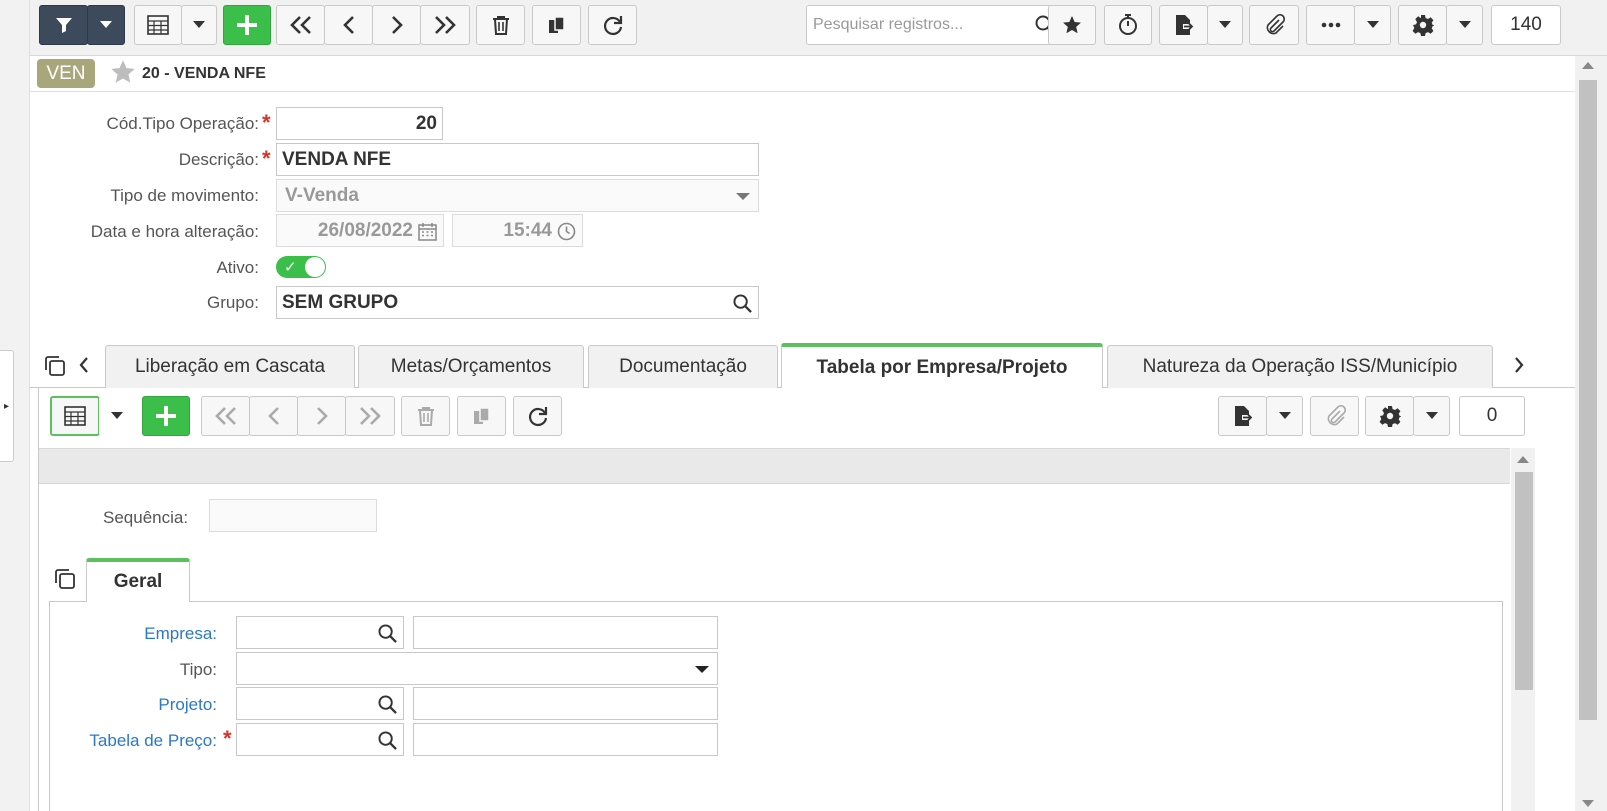  What do you see at coordinates (153, 741) in the screenshot?
I see `tabela-preco-label: Tabela de Preço:` at bounding box center [153, 741].